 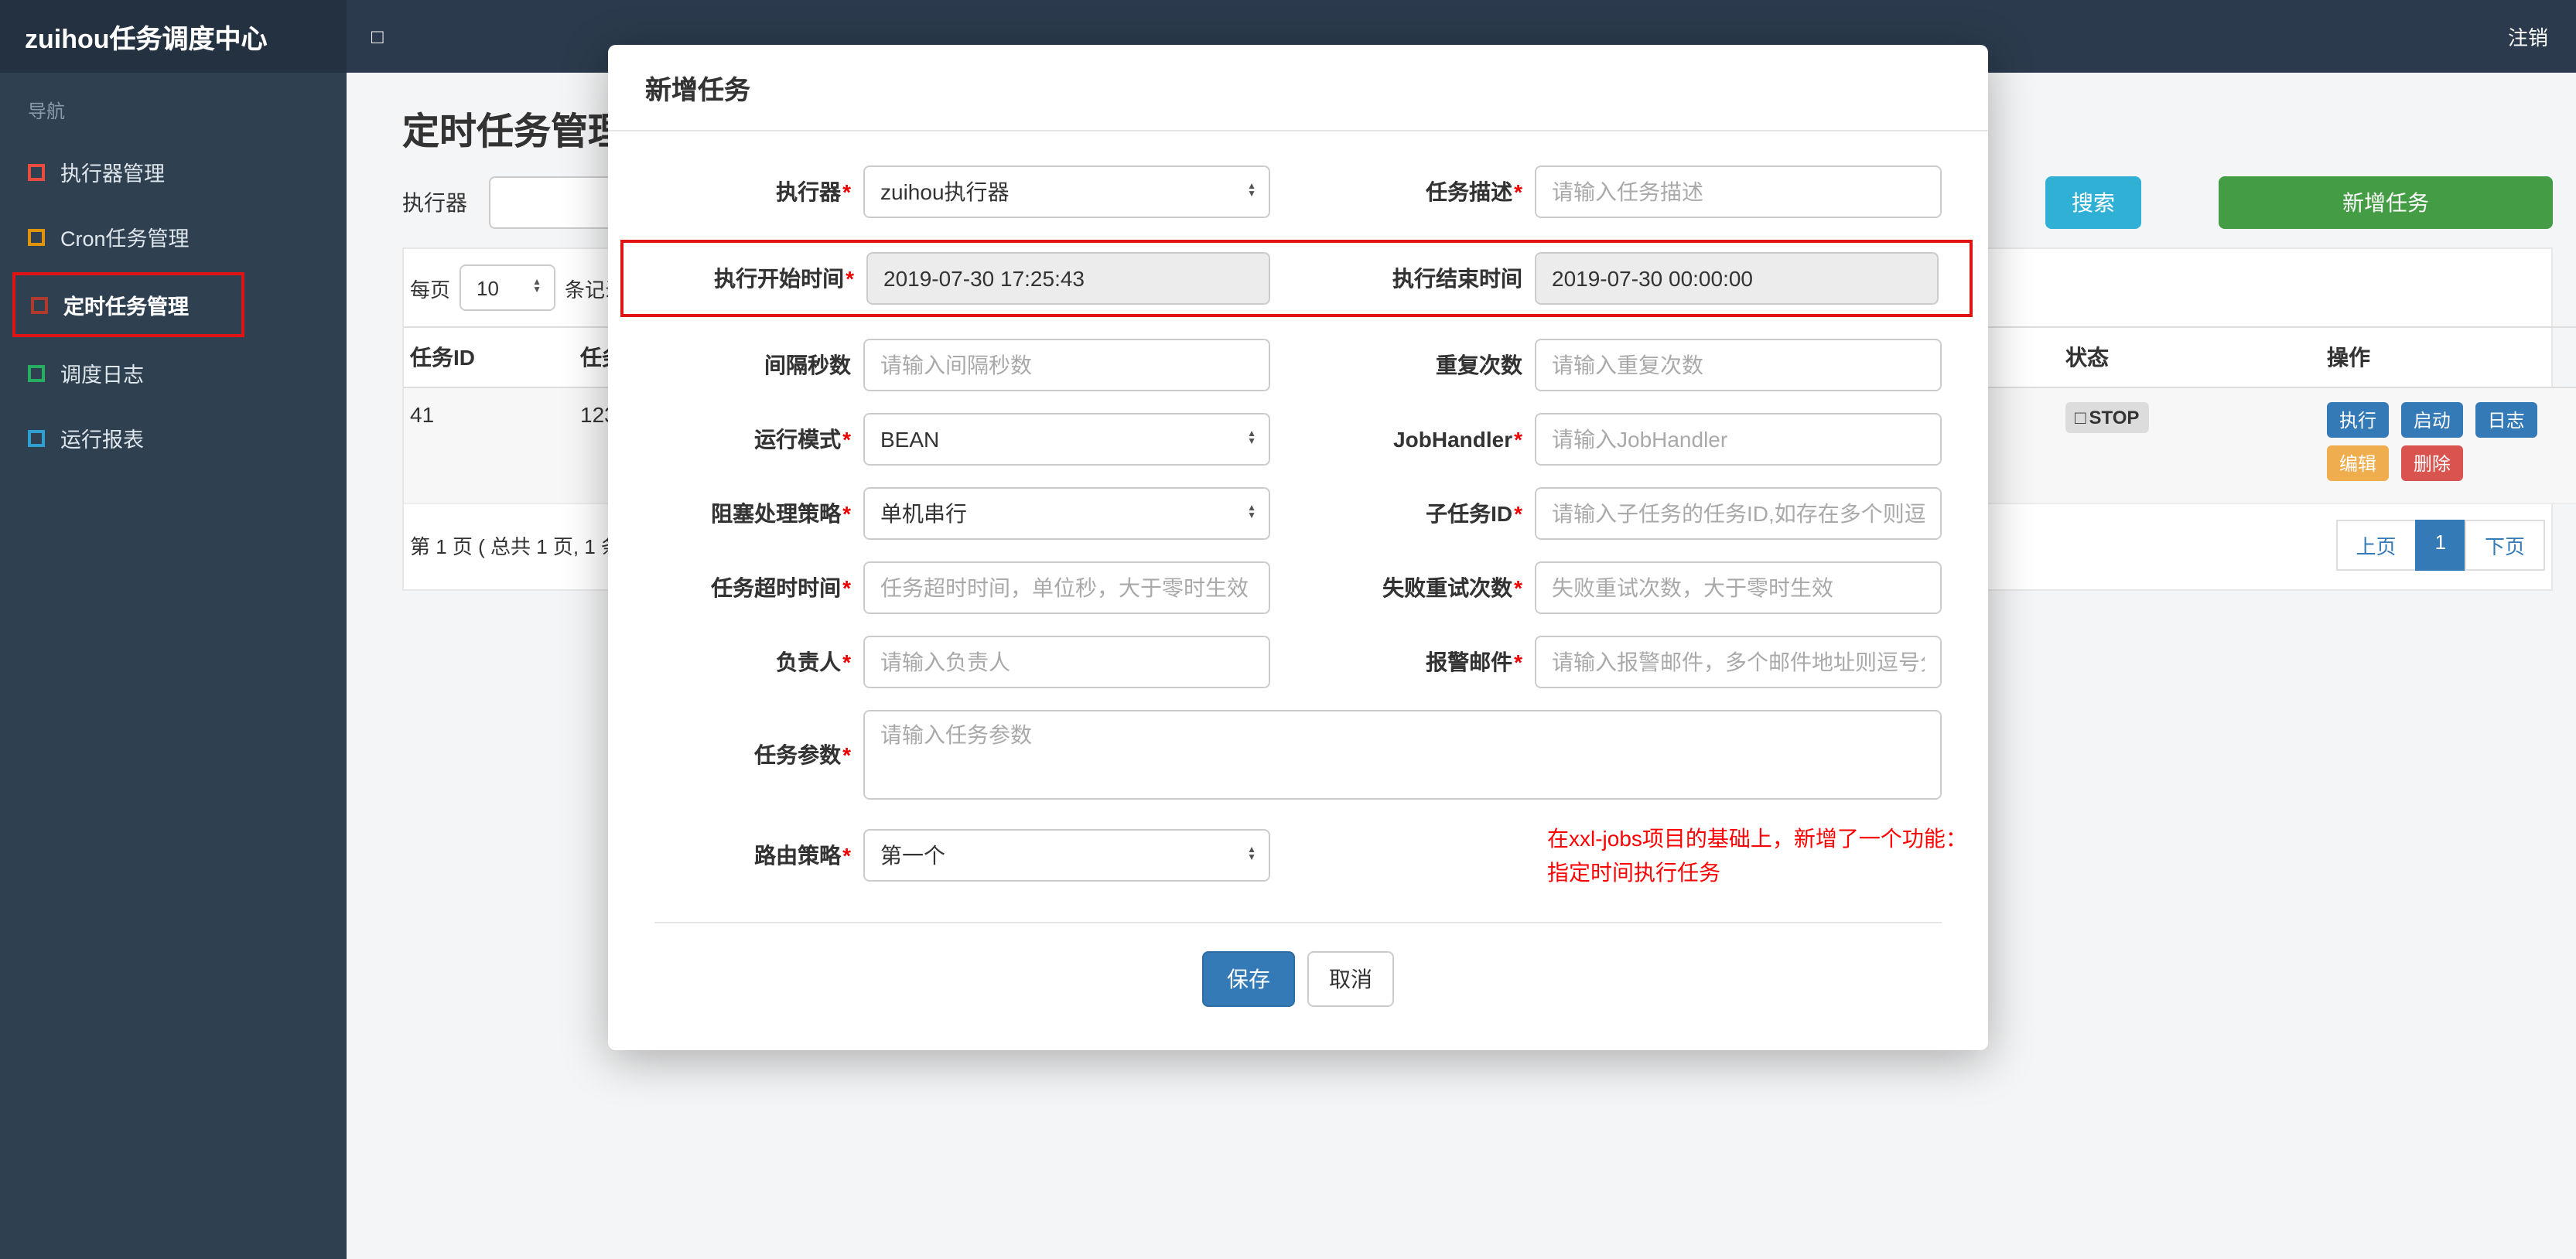 I want to click on page-1-button: 1, so click(x=2440, y=546).